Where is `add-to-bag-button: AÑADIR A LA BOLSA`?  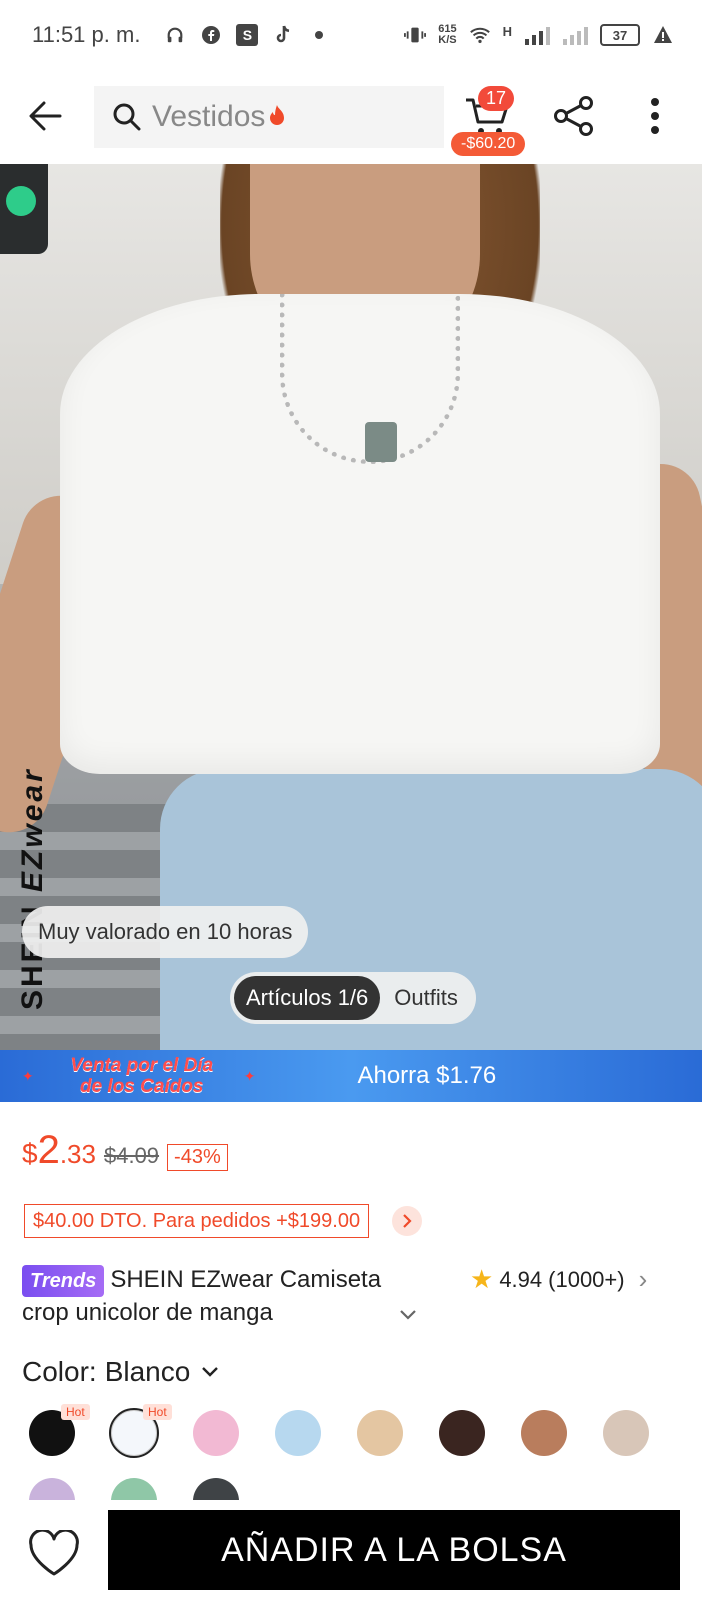 add-to-bag-button: AÑADIR A LA BOLSA is located at coordinates (394, 1550).